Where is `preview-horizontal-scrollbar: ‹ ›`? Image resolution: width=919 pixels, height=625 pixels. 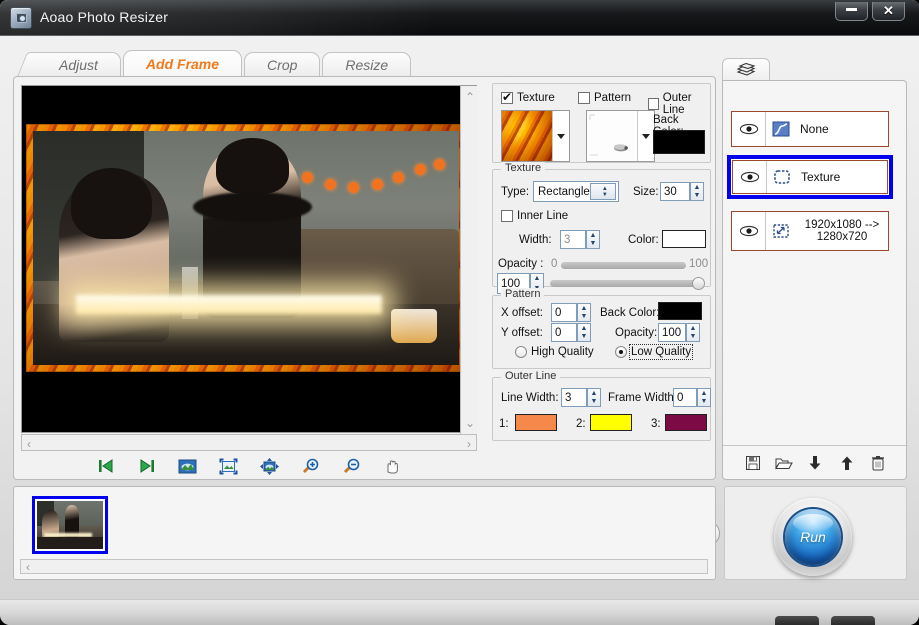 preview-horizontal-scrollbar: ‹ › is located at coordinates (249, 442).